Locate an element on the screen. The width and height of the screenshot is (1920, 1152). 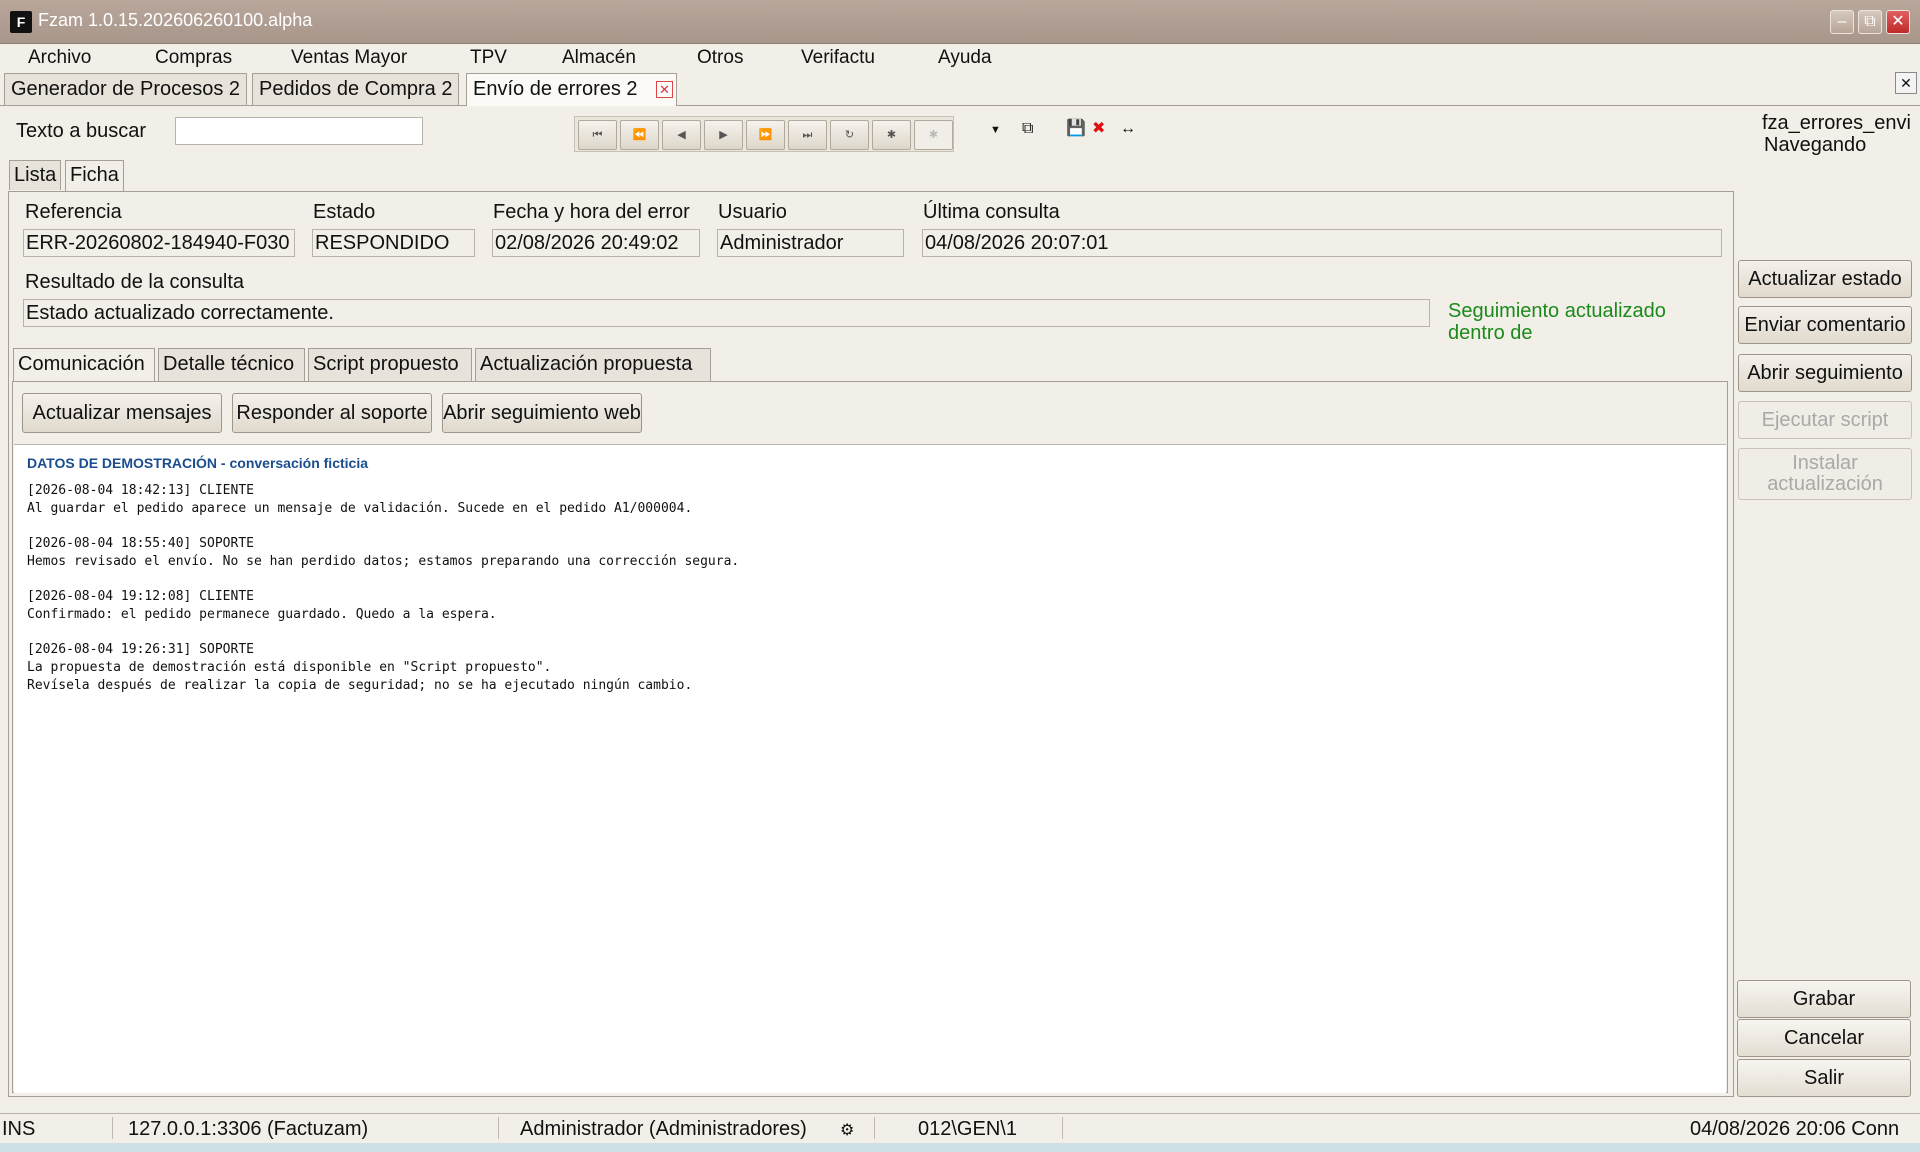
estado-label: Estado is located at coordinates (344, 212).